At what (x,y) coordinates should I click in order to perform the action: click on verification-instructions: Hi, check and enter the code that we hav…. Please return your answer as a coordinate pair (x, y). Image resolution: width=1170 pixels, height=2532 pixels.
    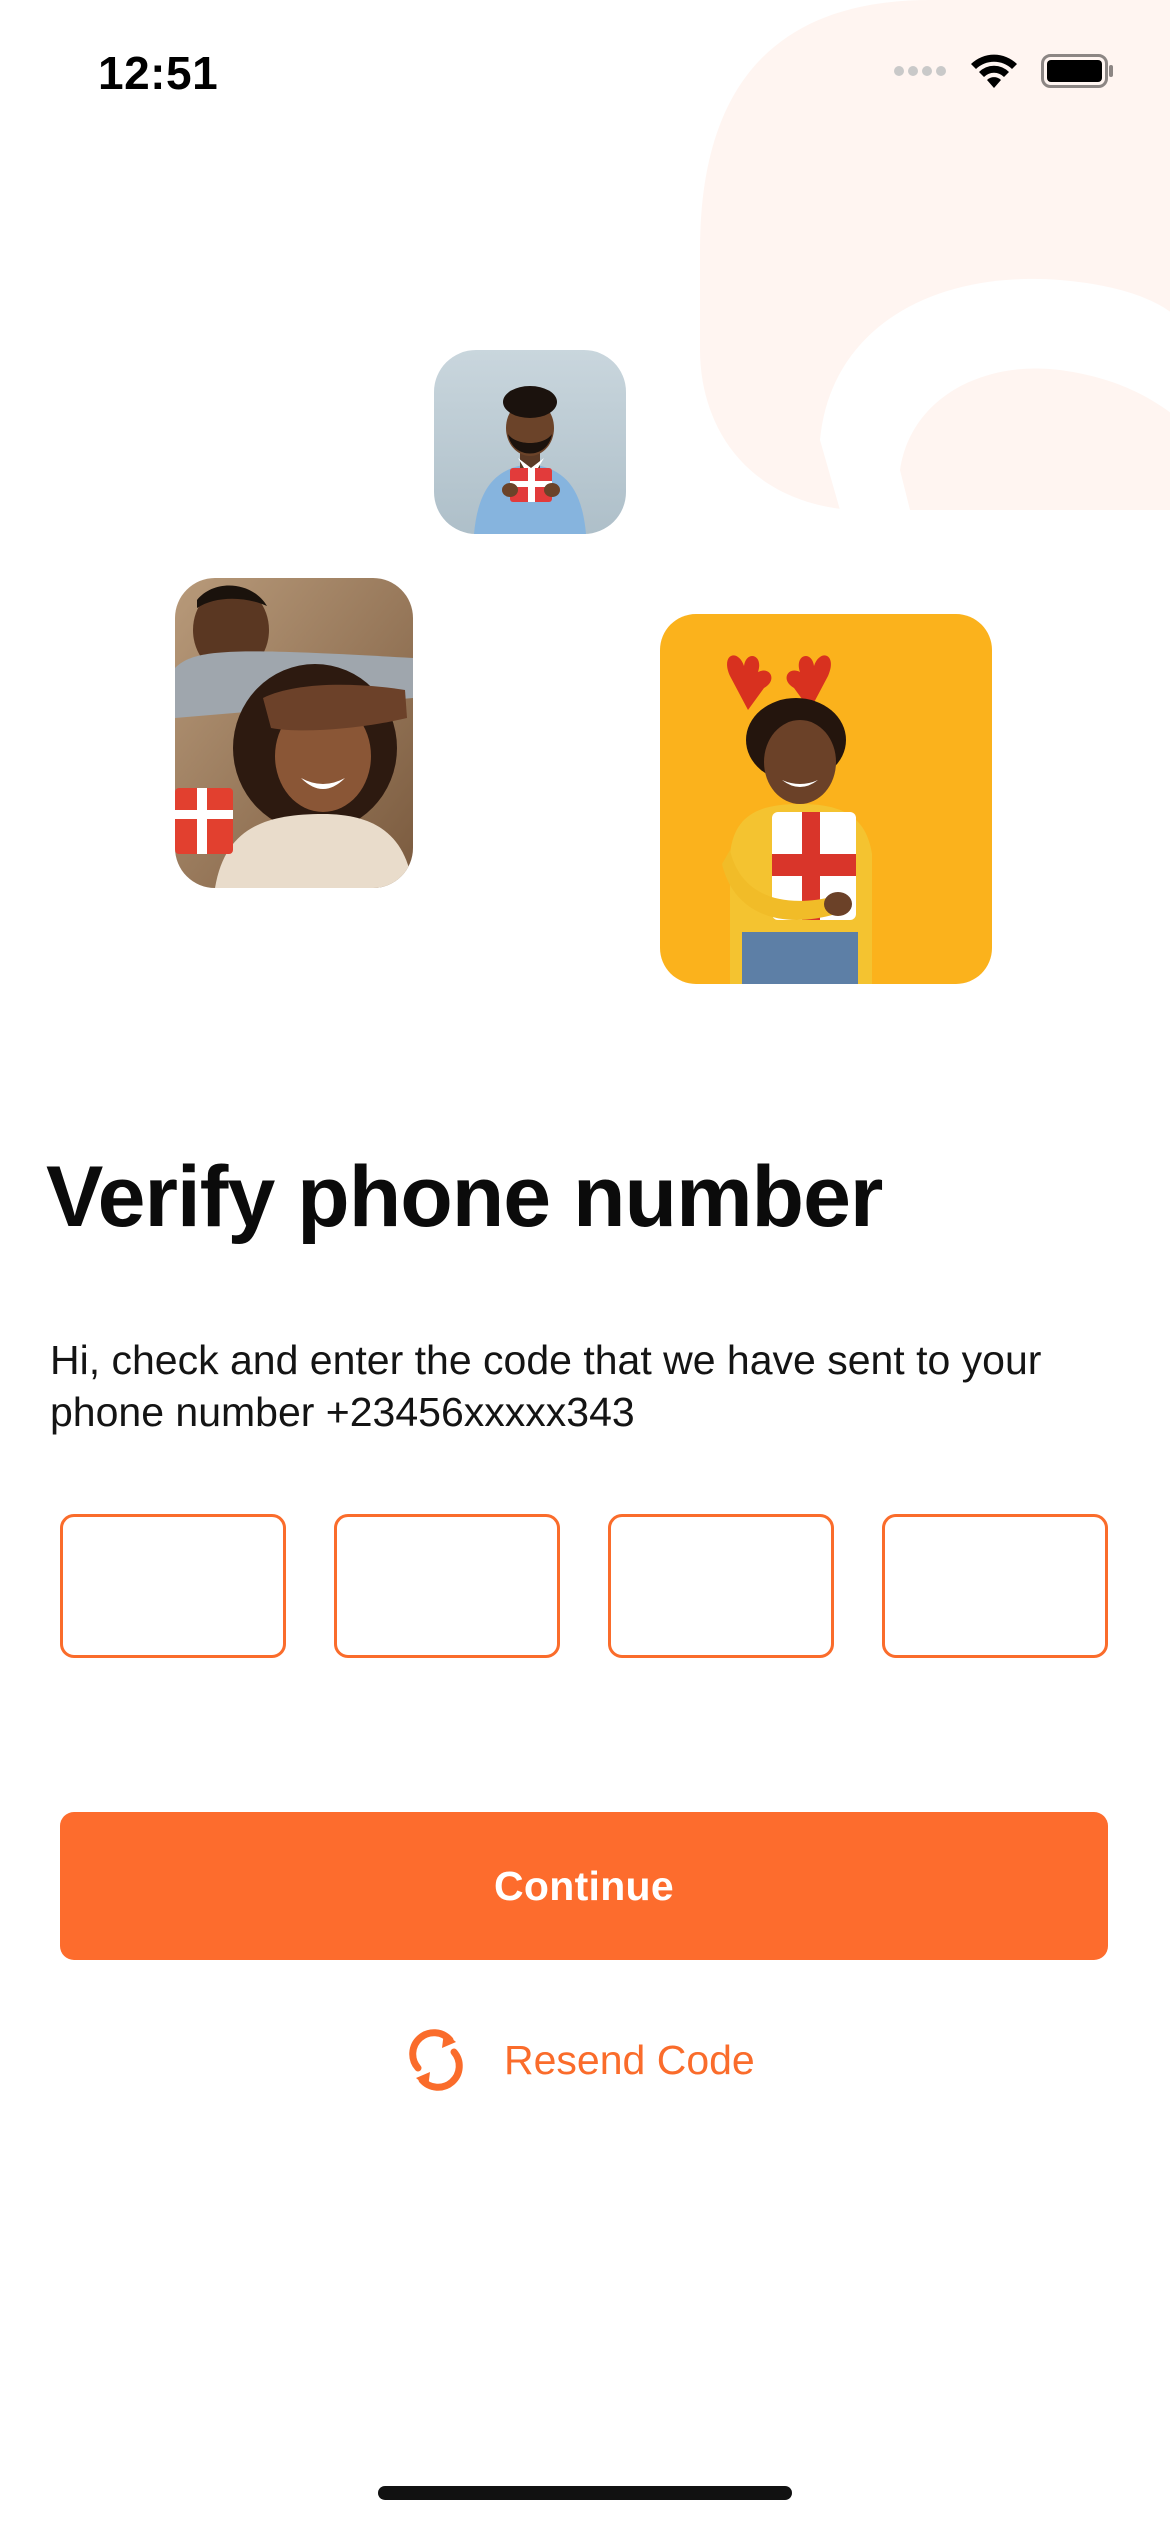
    Looking at the image, I should click on (546, 1386).